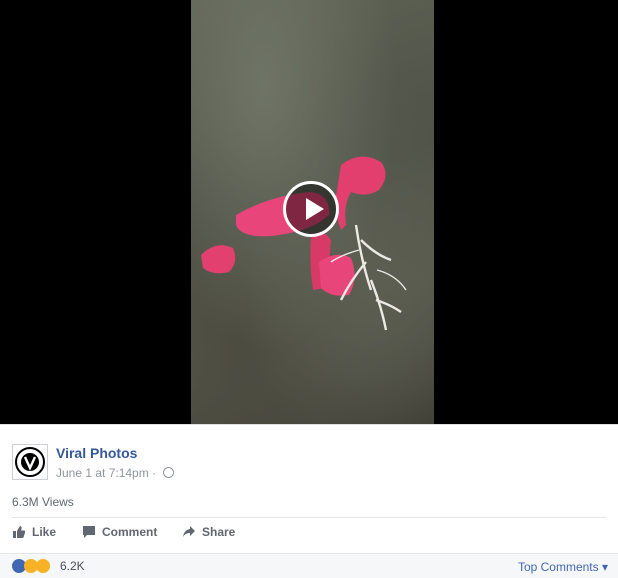 This screenshot has width=618, height=578. I want to click on globe-icon, so click(169, 472).